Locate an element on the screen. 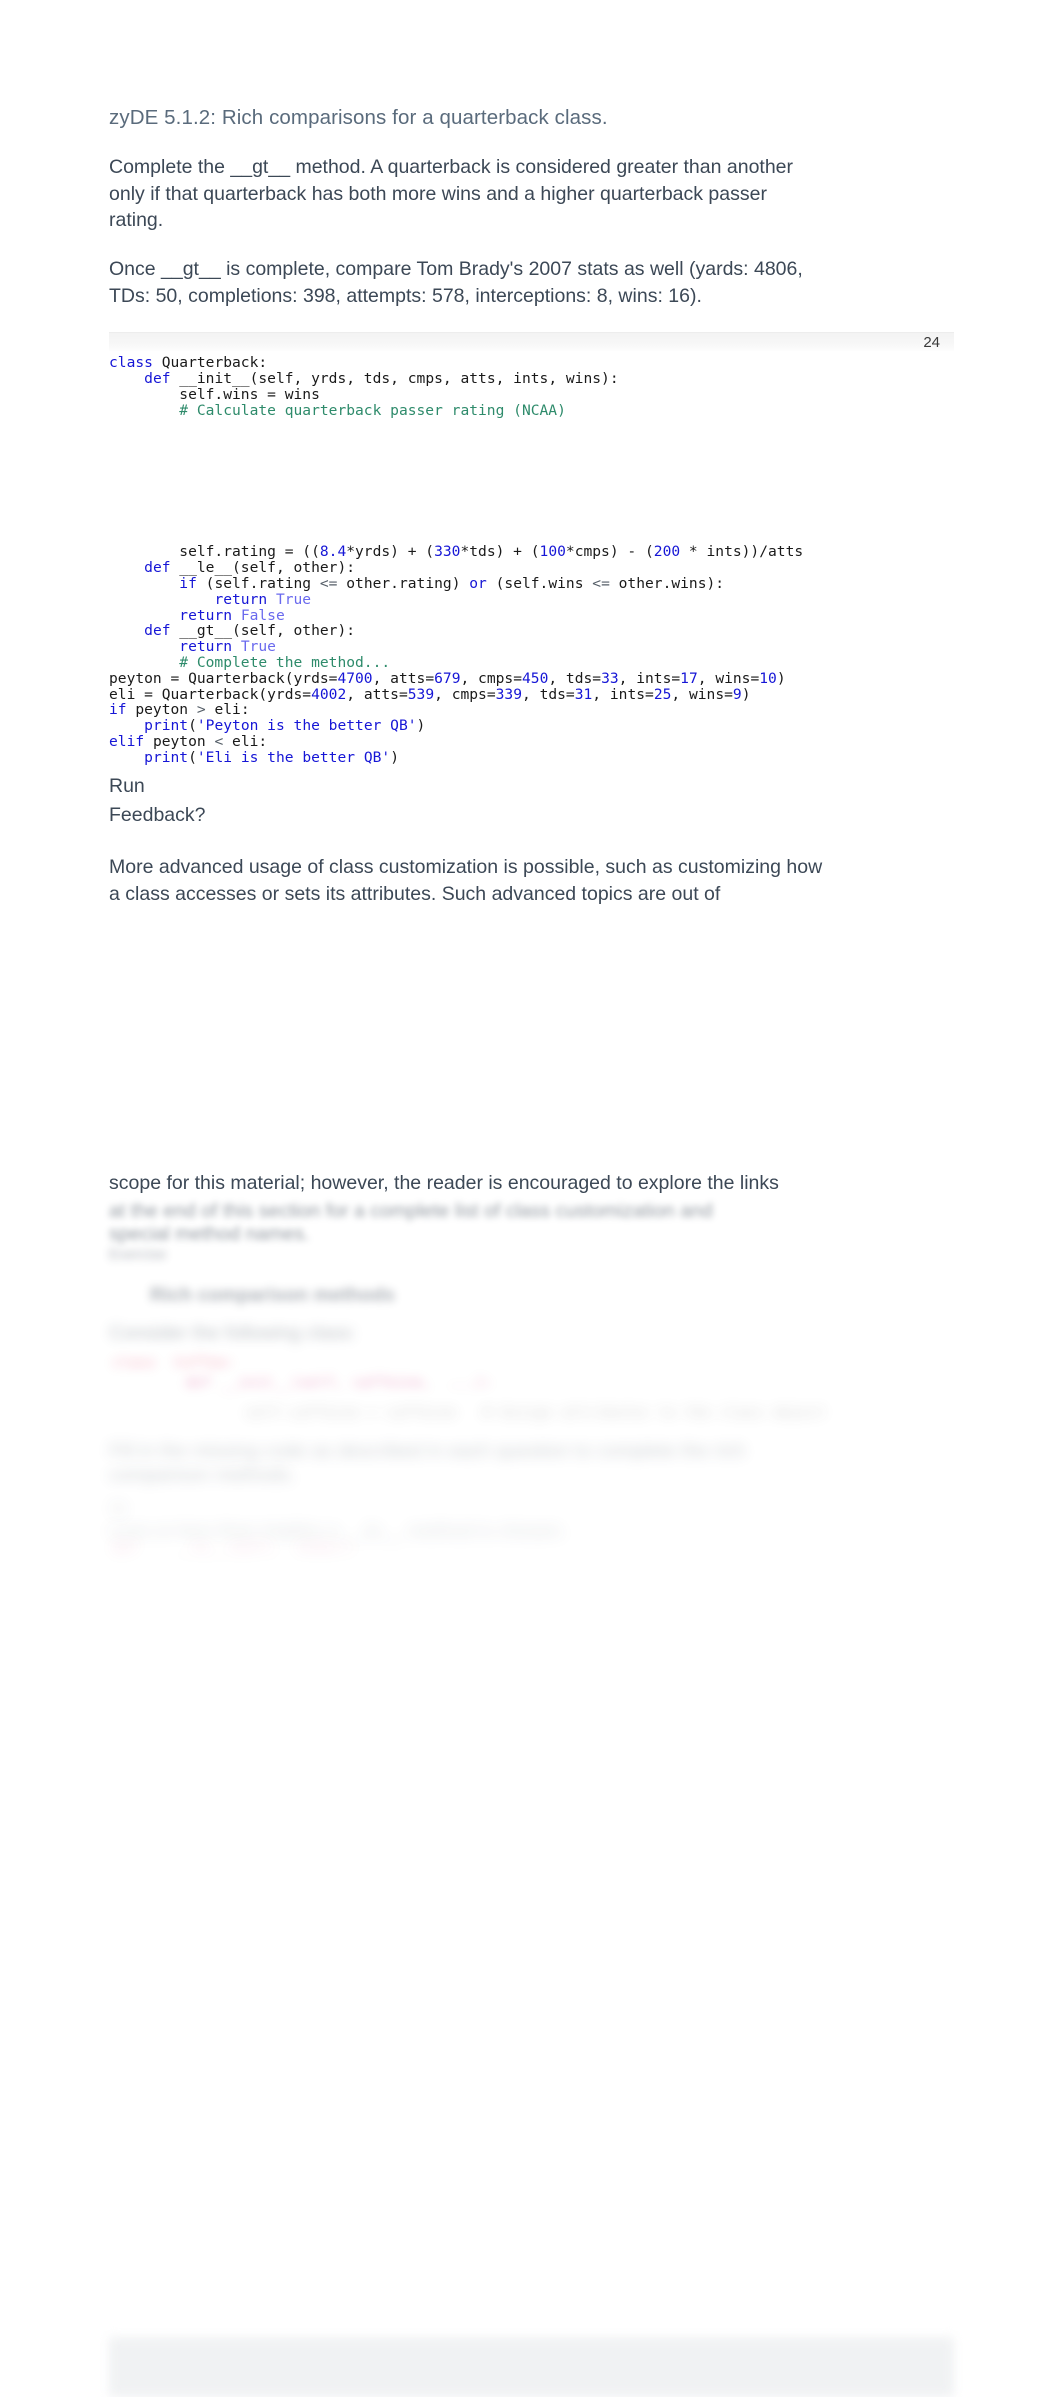 The width and height of the screenshot is (1062, 2397). code-line: def __le__(self, other): is located at coordinates (232, 567).